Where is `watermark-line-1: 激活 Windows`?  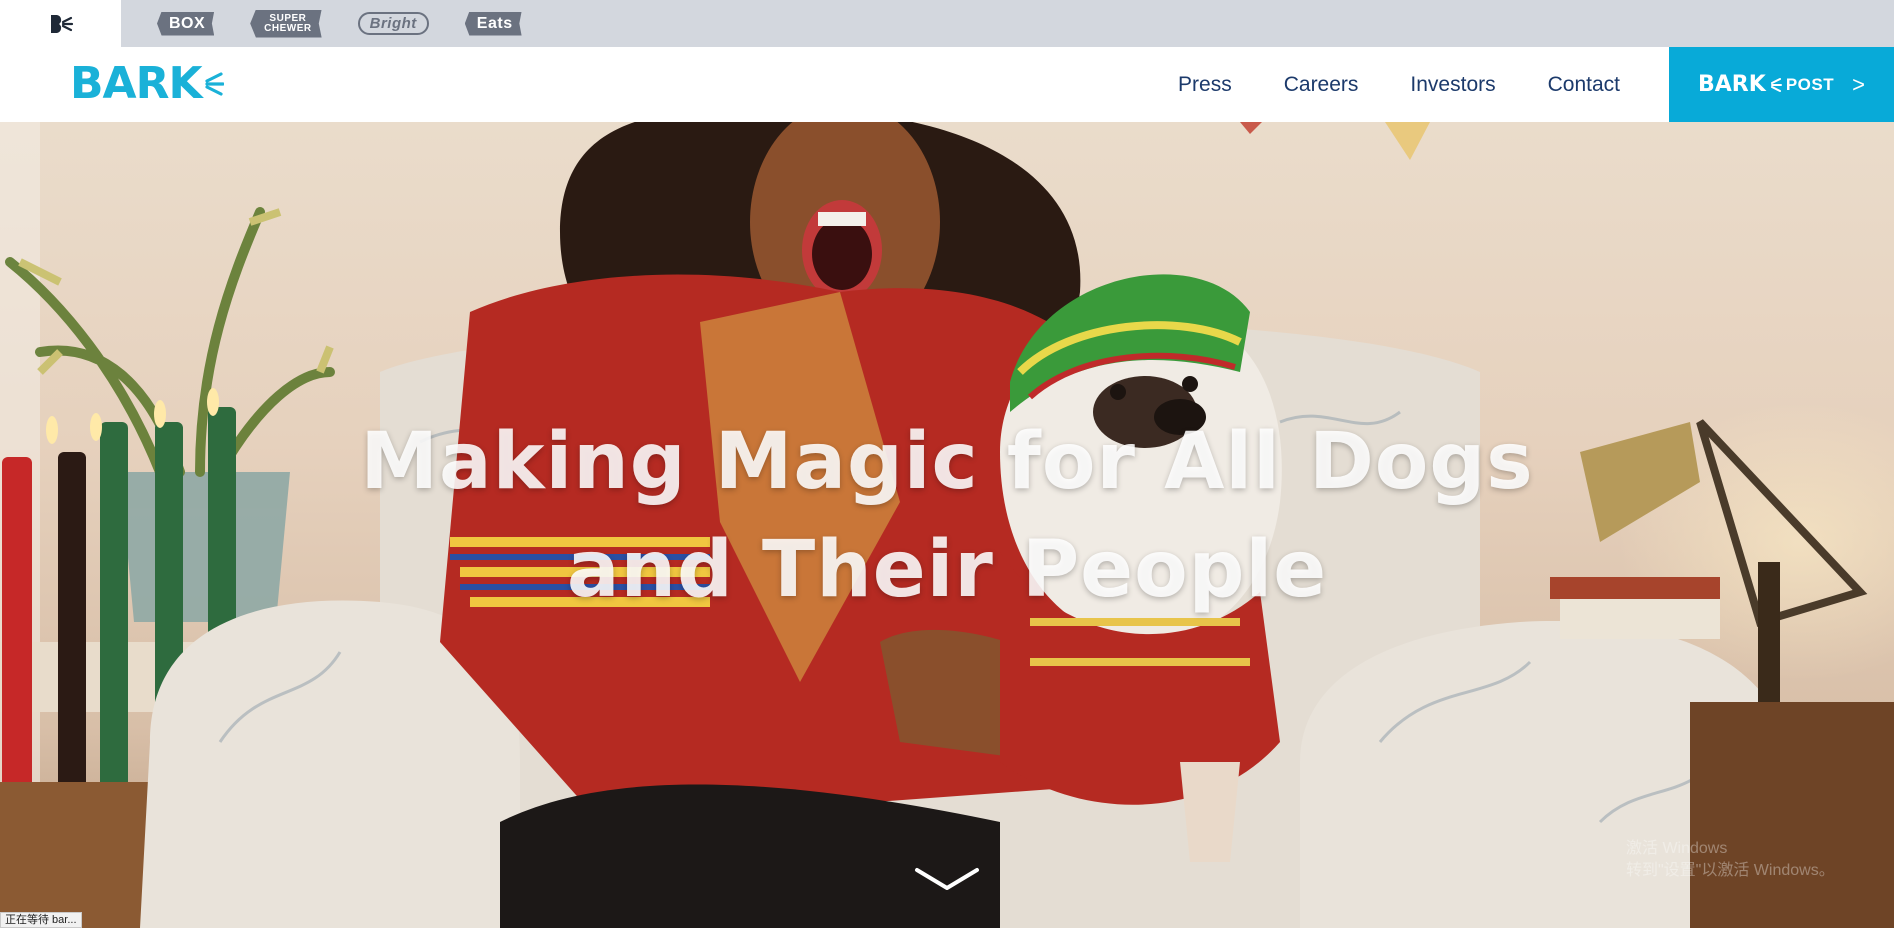 watermark-line-1: 激活 Windows is located at coordinates (1677, 848).